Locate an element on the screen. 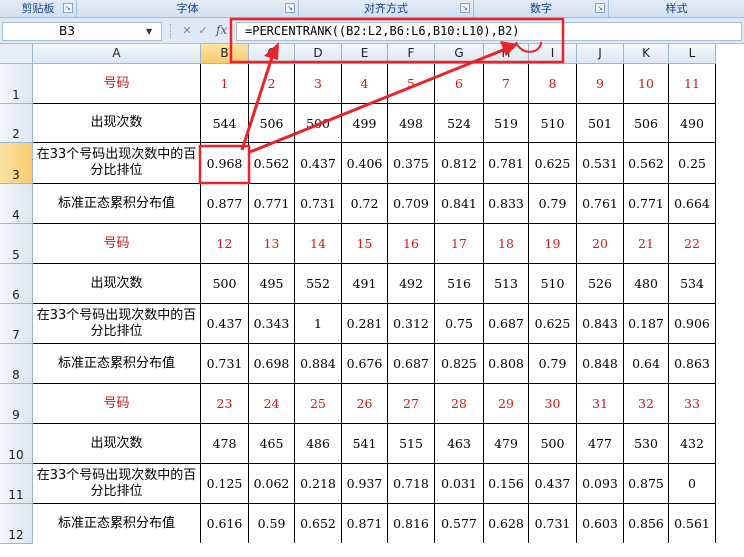 The height and width of the screenshot is (557, 744). column-header-b: B is located at coordinates (225, 54).